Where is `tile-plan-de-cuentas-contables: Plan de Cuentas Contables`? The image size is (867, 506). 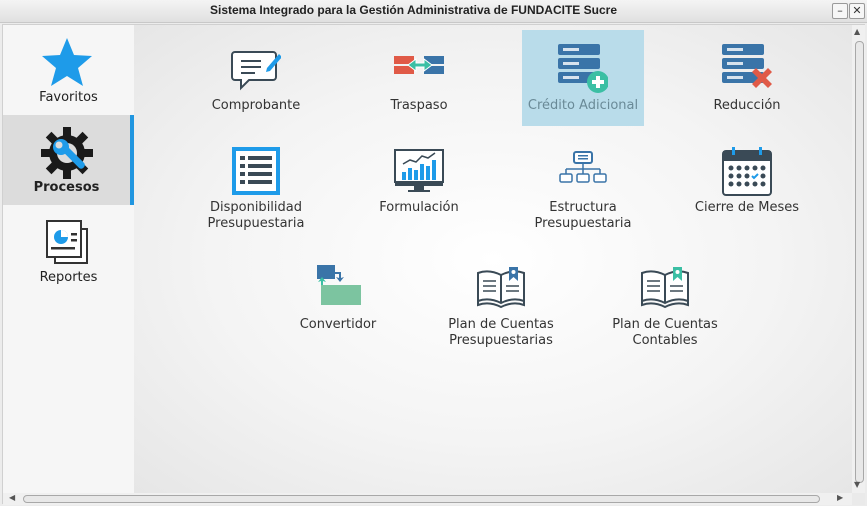
tile-plan-de-cuentas-contables: Plan de Cuentas Contables is located at coordinates (665, 298).